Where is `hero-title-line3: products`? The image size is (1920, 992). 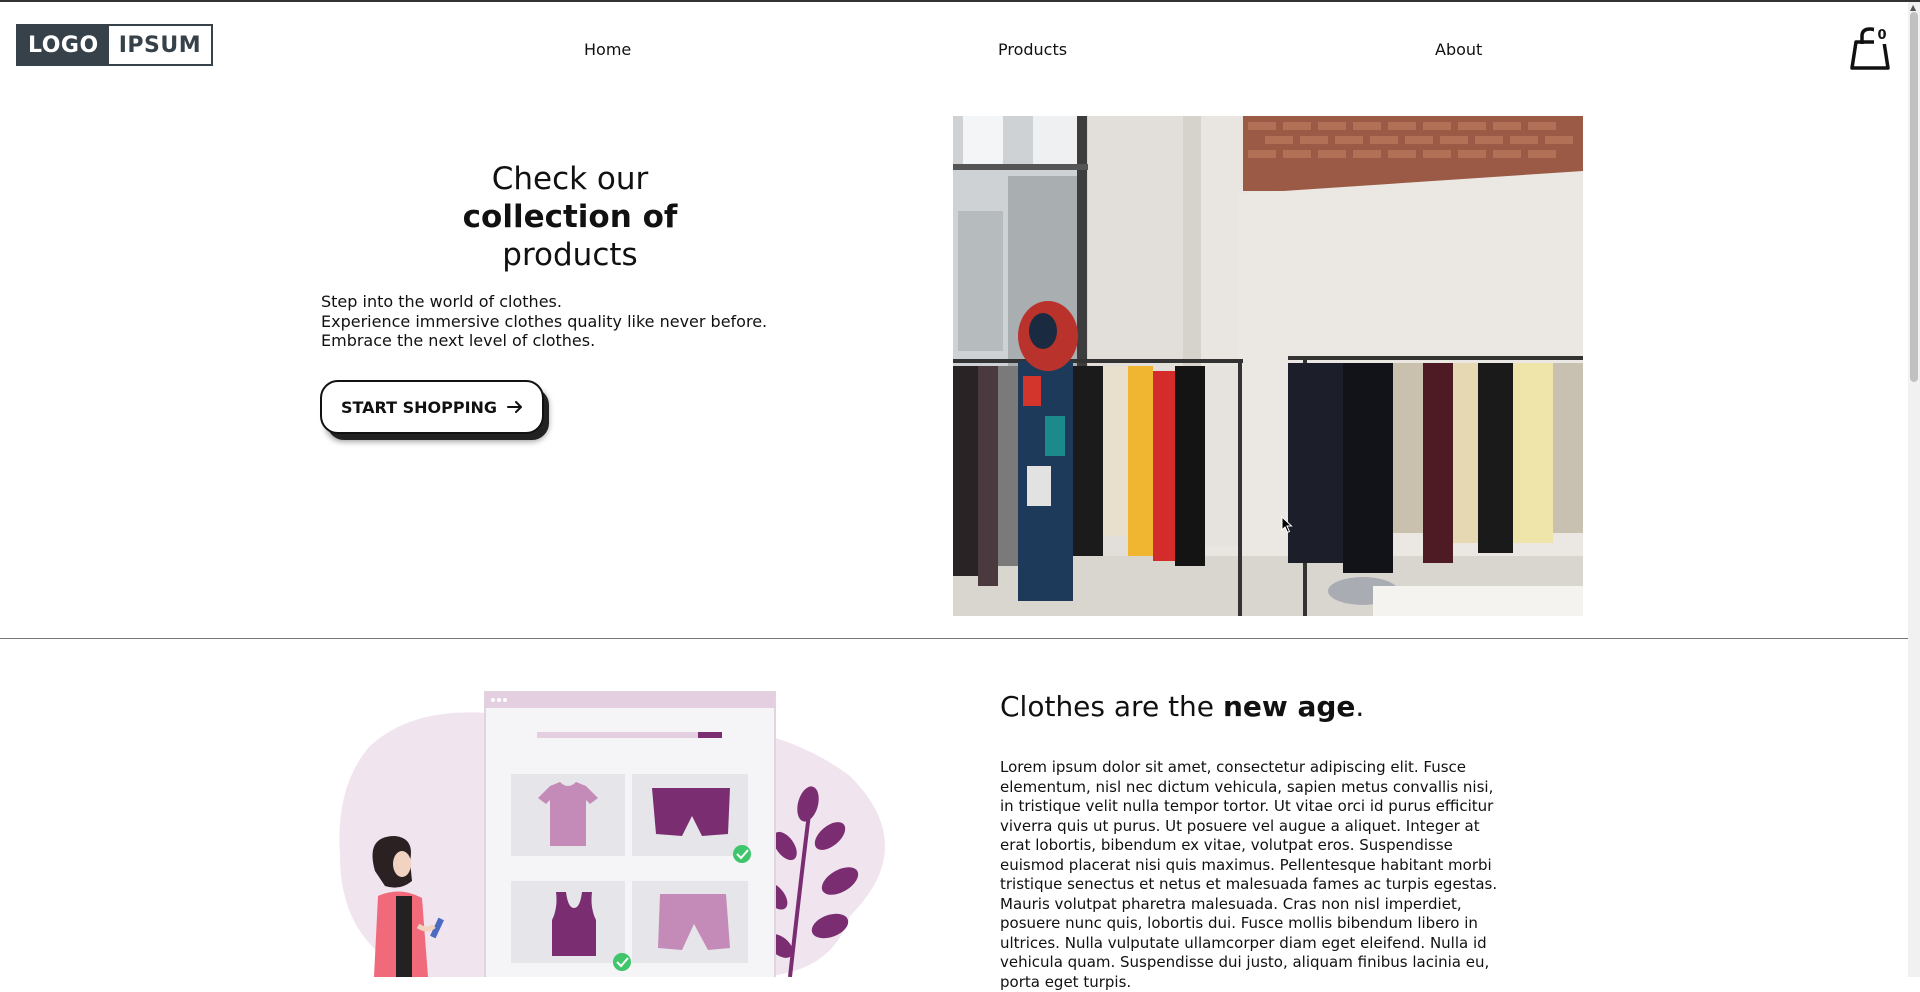 hero-title-line3: products is located at coordinates (570, 255).